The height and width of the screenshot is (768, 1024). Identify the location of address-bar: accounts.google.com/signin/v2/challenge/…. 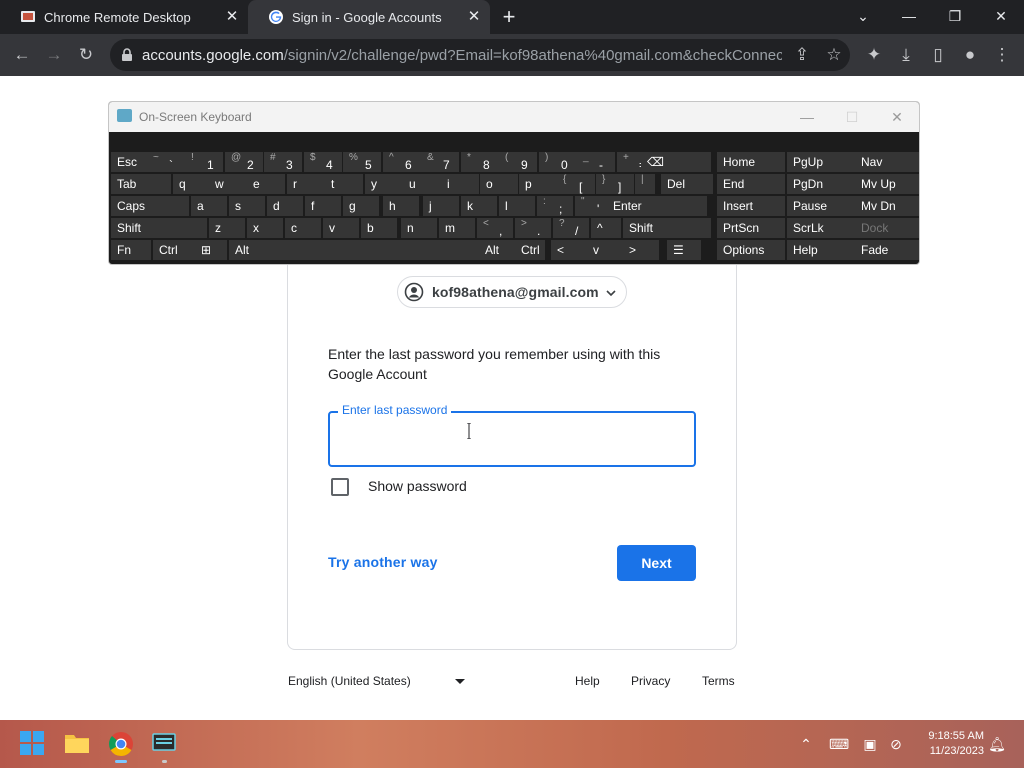
(480, 55).